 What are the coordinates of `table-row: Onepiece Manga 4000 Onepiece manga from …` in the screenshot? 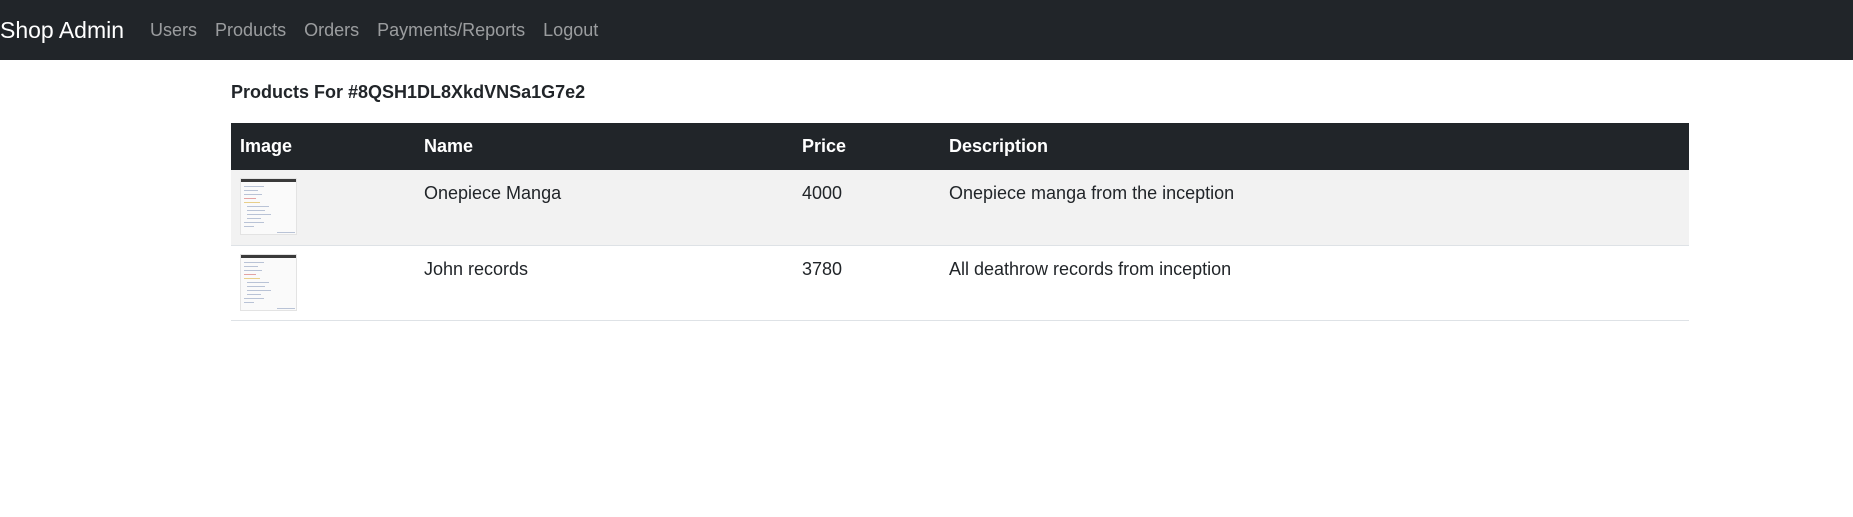 It's located at (960, 208).